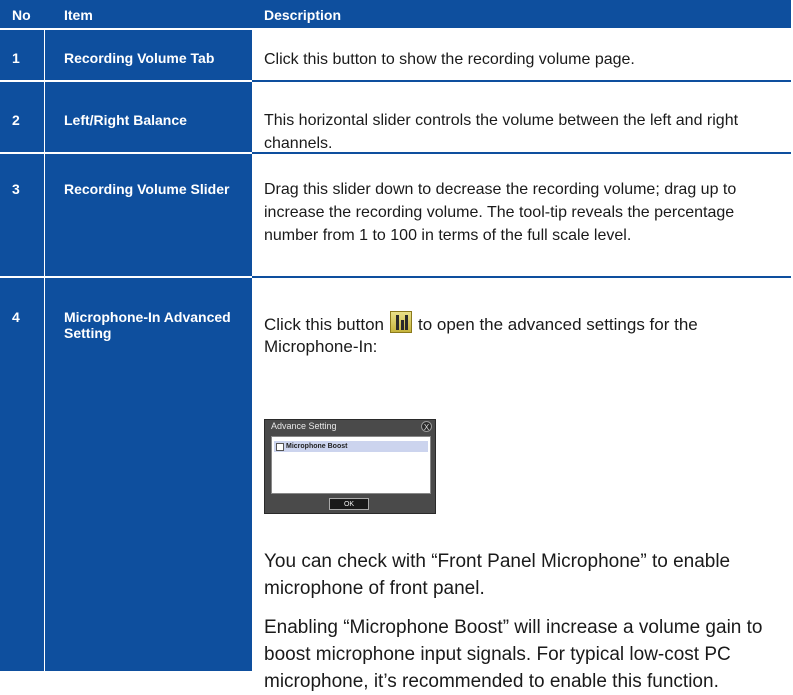 The height and width of the screenshot is (695, 793). I want to click on row-number: 4, so click(16, 317).